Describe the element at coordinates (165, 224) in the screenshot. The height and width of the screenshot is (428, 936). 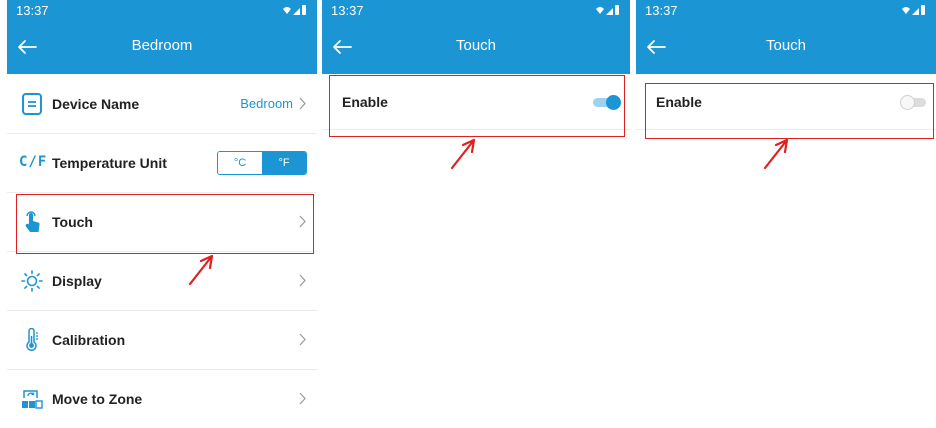
I see `touch-highlight-box` at that location.